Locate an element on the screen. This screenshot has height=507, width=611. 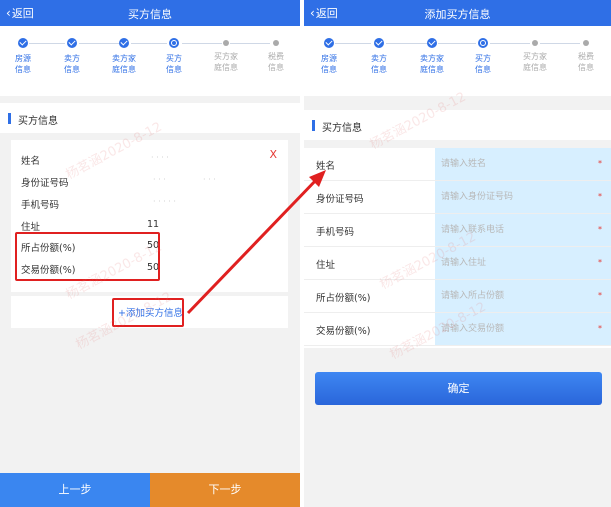
info-row: 身份证号码 · · · · · · is located at coordinates (149, 181).